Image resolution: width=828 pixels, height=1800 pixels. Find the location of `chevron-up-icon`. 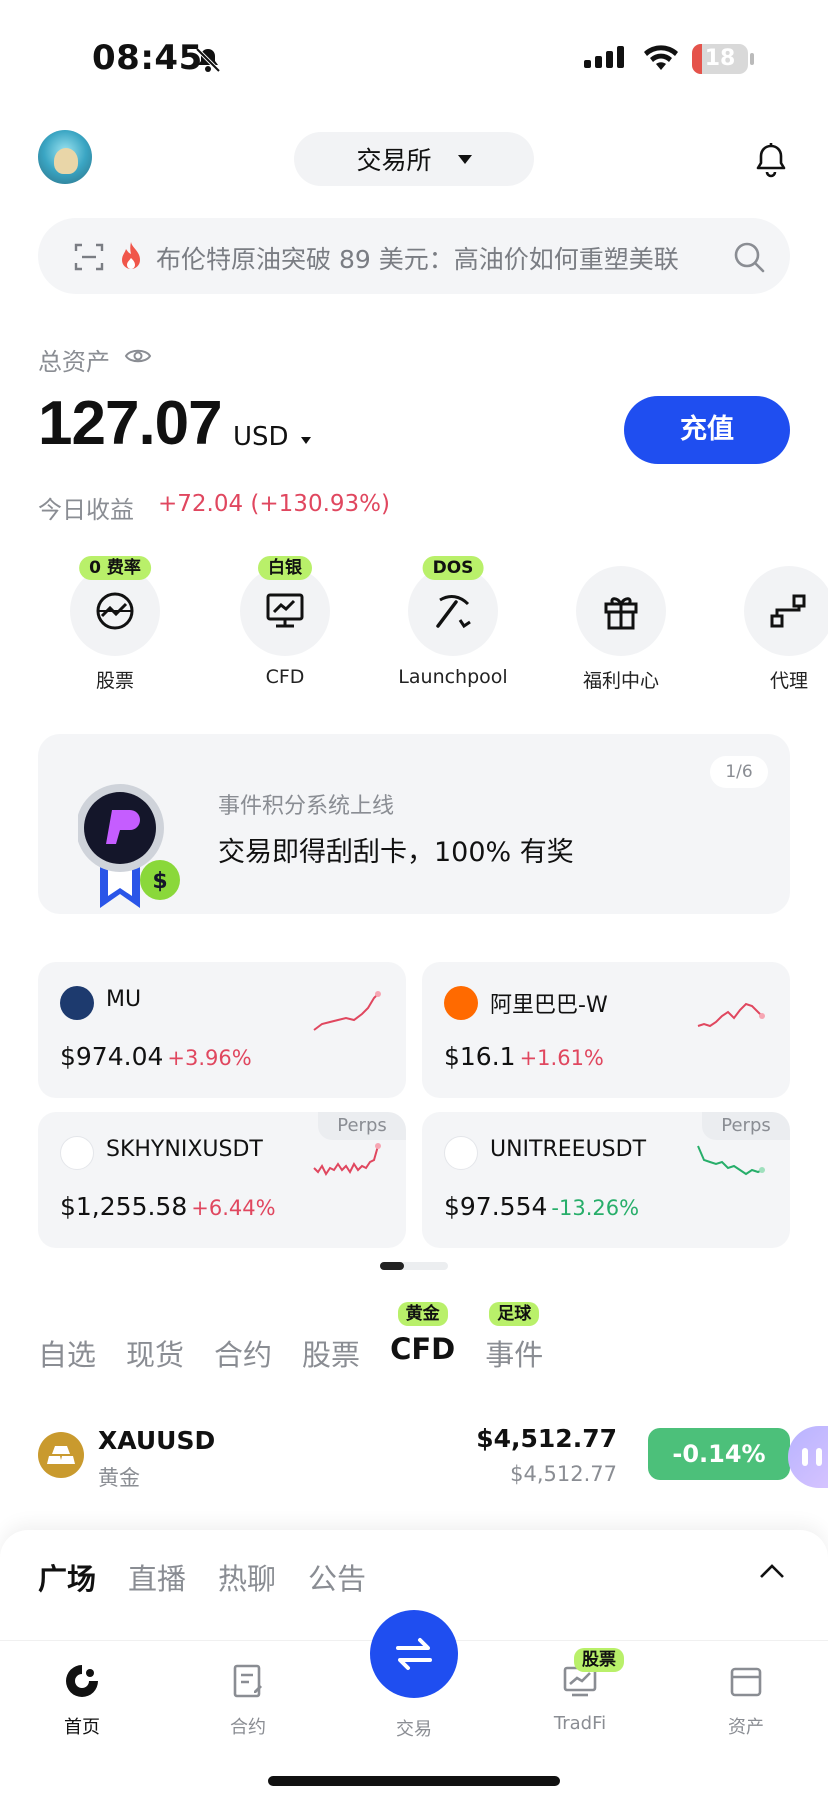

chevron-up-icon is located at coordinates (772, 1571).